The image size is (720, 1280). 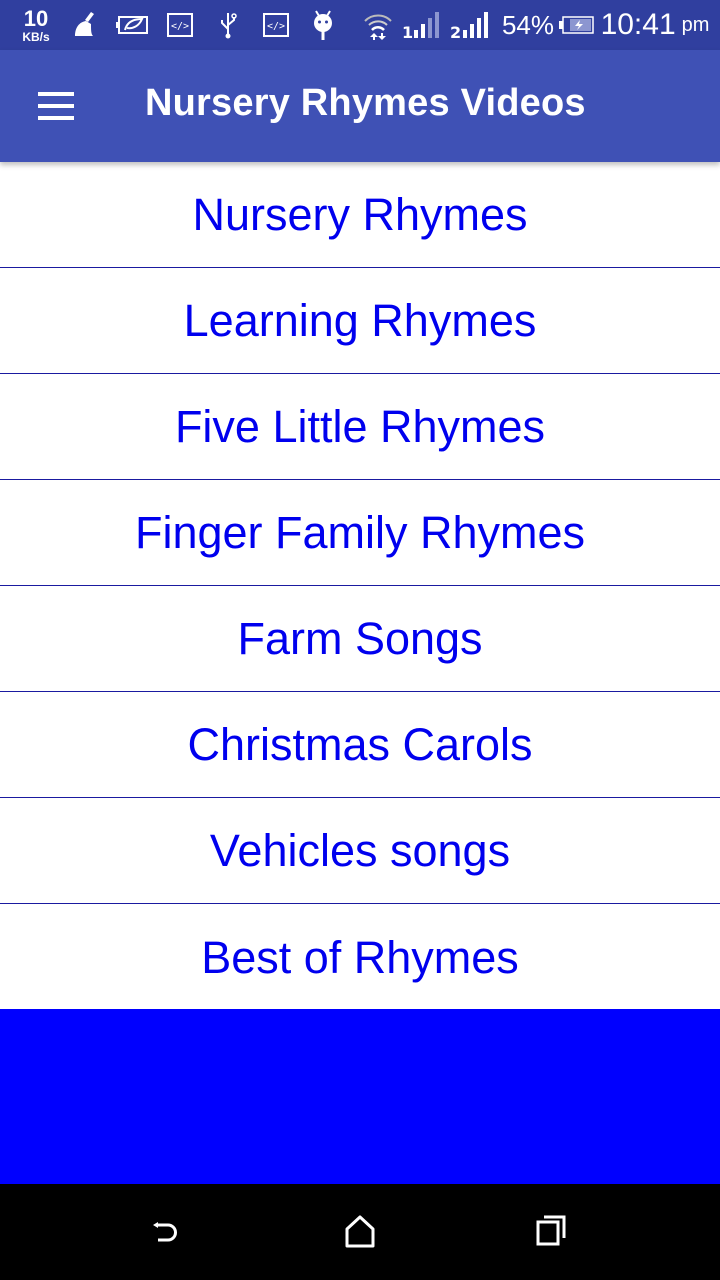 I want to click on hamburger-menu-icon, so click(x=56, y=106).